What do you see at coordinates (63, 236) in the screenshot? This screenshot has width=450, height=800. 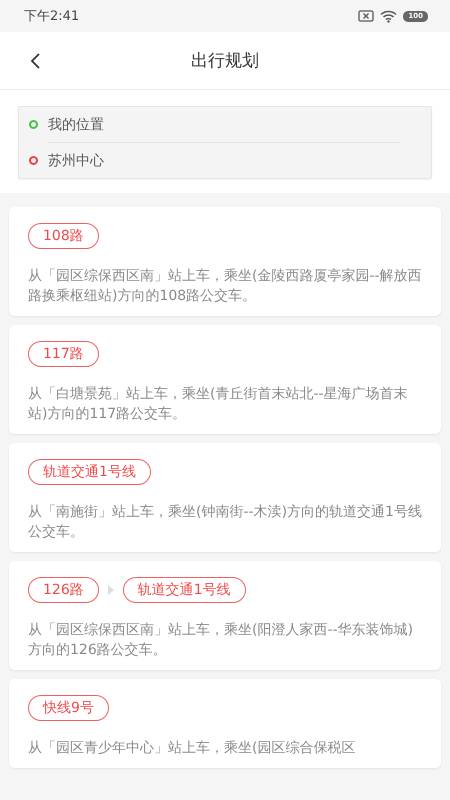 I see `line-tag: 108路` at bounding box center [63, 236].